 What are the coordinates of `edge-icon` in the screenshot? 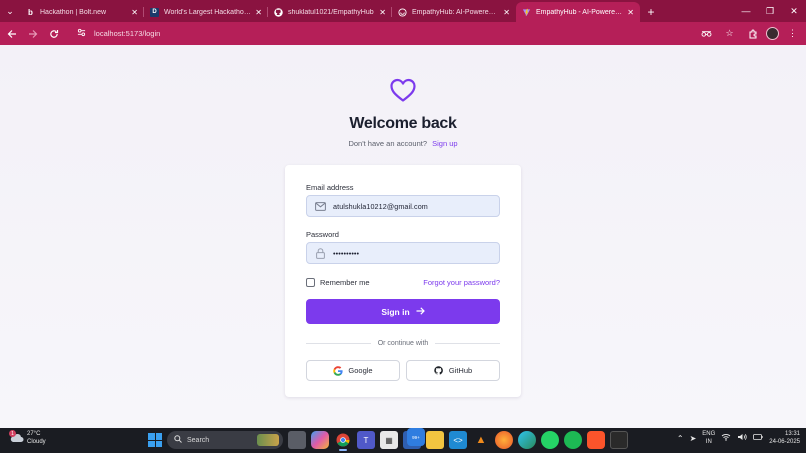 It's located at (527, 440).